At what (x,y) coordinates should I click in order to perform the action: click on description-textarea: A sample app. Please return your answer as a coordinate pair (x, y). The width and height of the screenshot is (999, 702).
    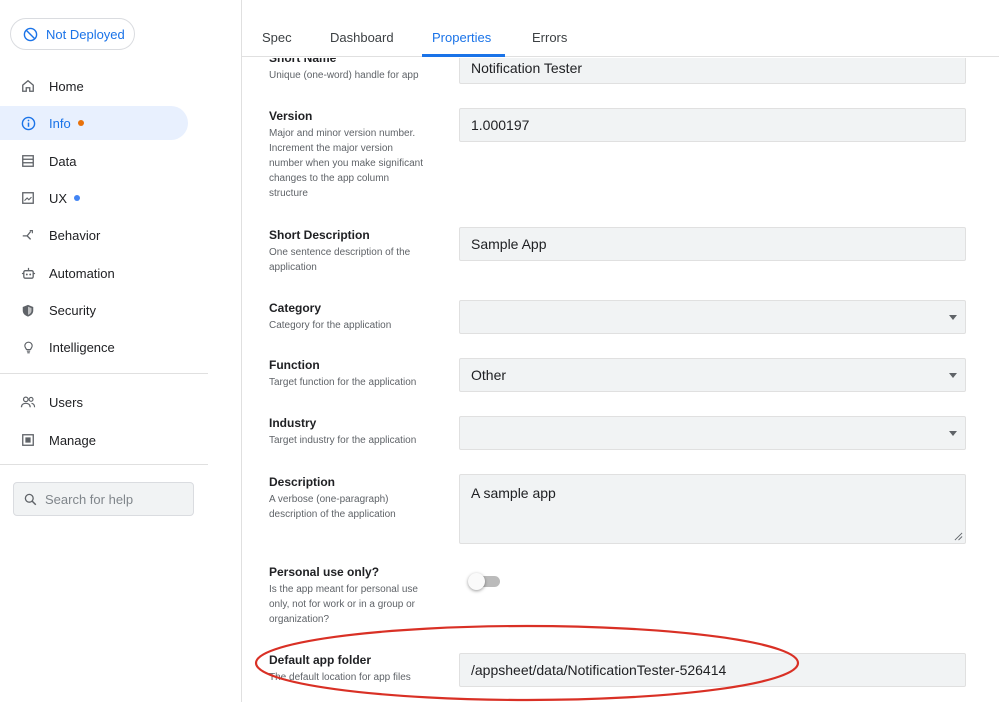
    Looking at the image, I should click on (712, 509).